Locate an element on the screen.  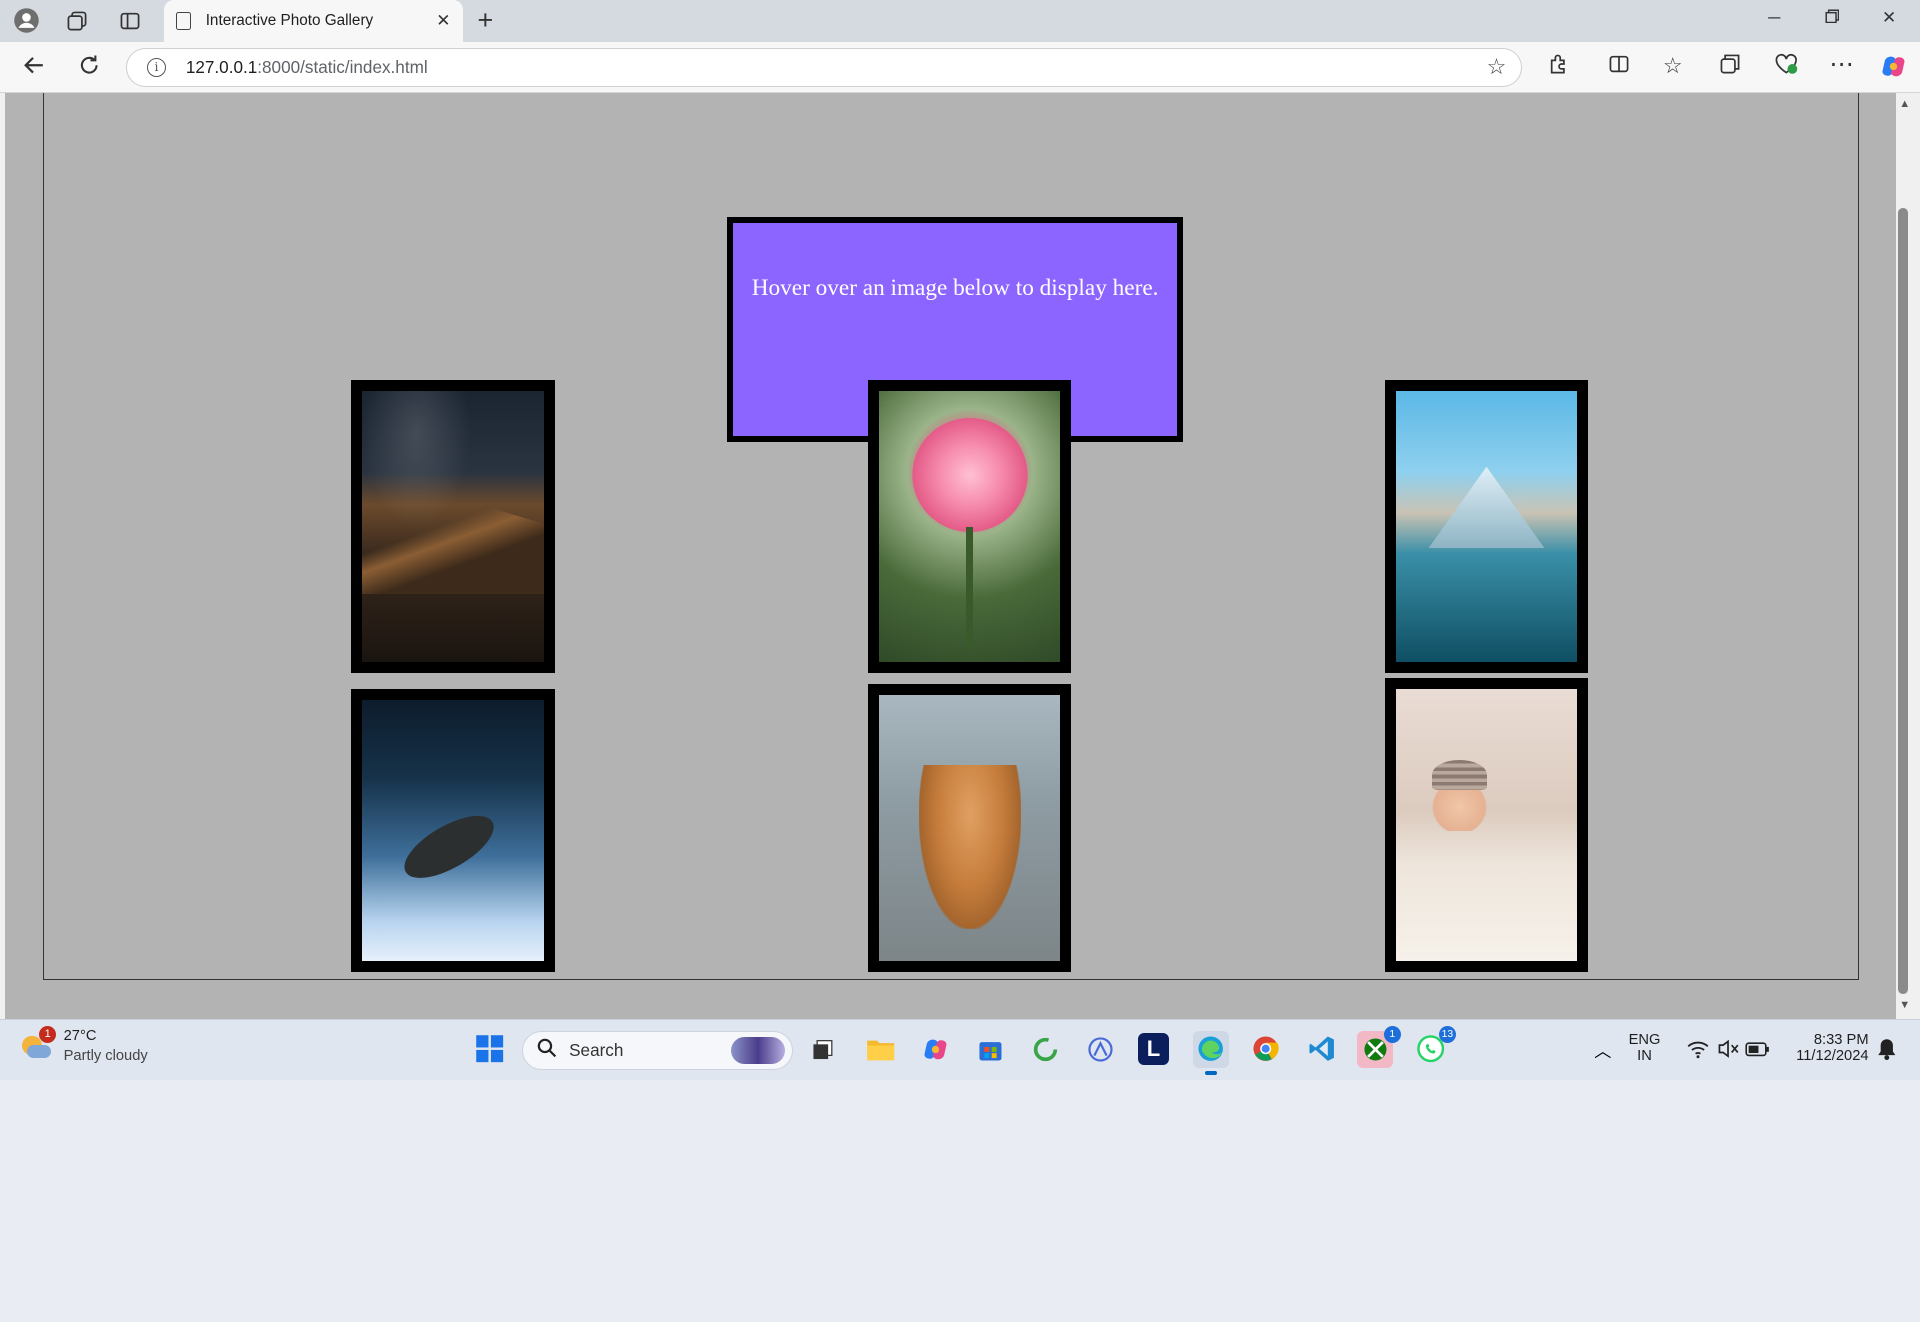
baby-image is located at coordinates (1486, 825).